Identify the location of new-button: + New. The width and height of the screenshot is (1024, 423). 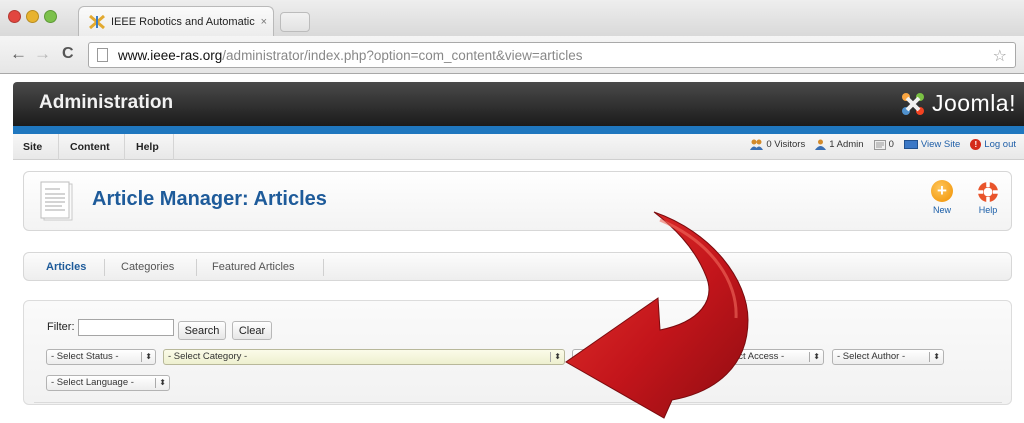
(942, 197).